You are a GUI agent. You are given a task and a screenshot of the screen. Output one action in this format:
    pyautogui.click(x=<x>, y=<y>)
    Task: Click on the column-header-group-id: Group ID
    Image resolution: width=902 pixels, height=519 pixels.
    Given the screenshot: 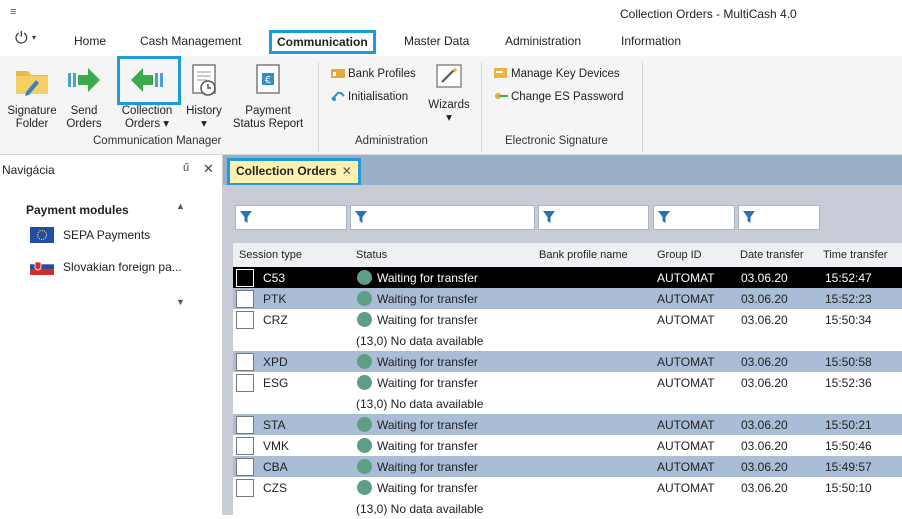 What is the action you would take?
    pyautogui.click(x=679, y=255)
    